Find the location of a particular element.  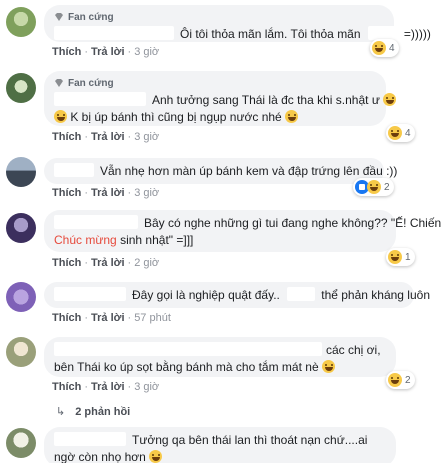

comment-text-line2: K bị úp bánh thì cũng bị ngụp nước nhé is located at coordinates (176, 117).